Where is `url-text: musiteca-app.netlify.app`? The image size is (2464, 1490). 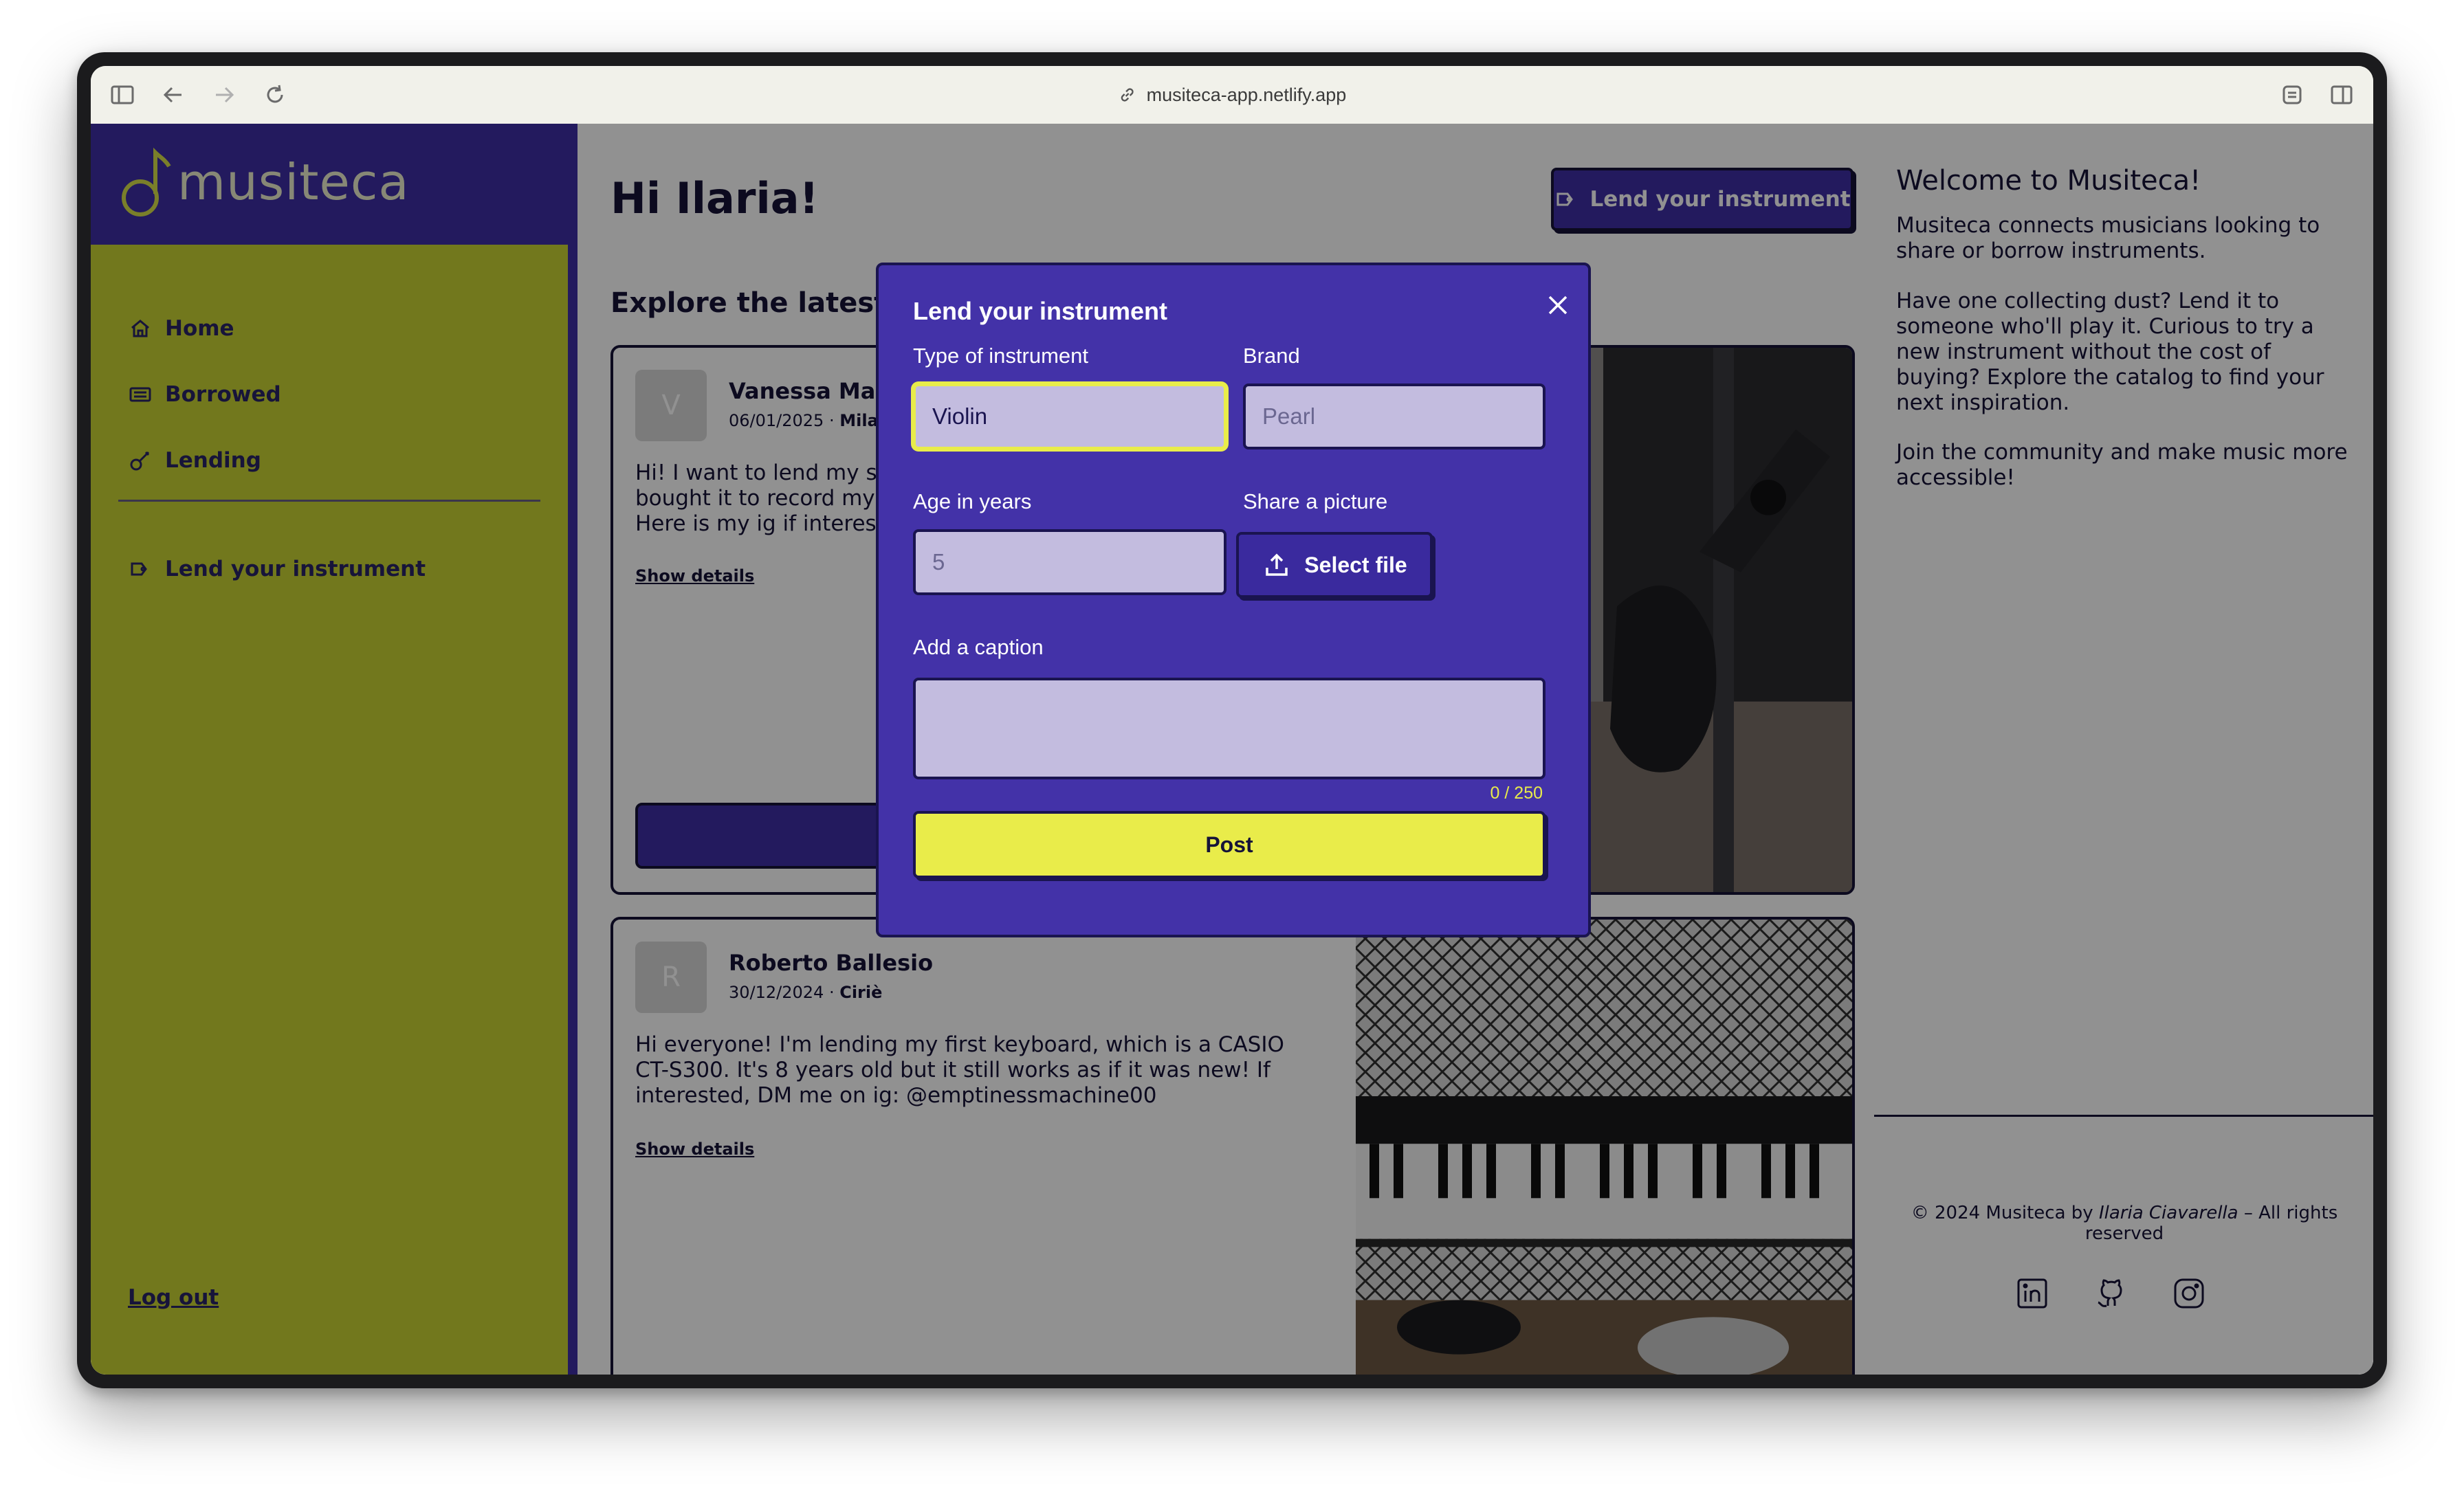 url-text: musiteca-app.netlify.app is located at coordinates (1246, 95).